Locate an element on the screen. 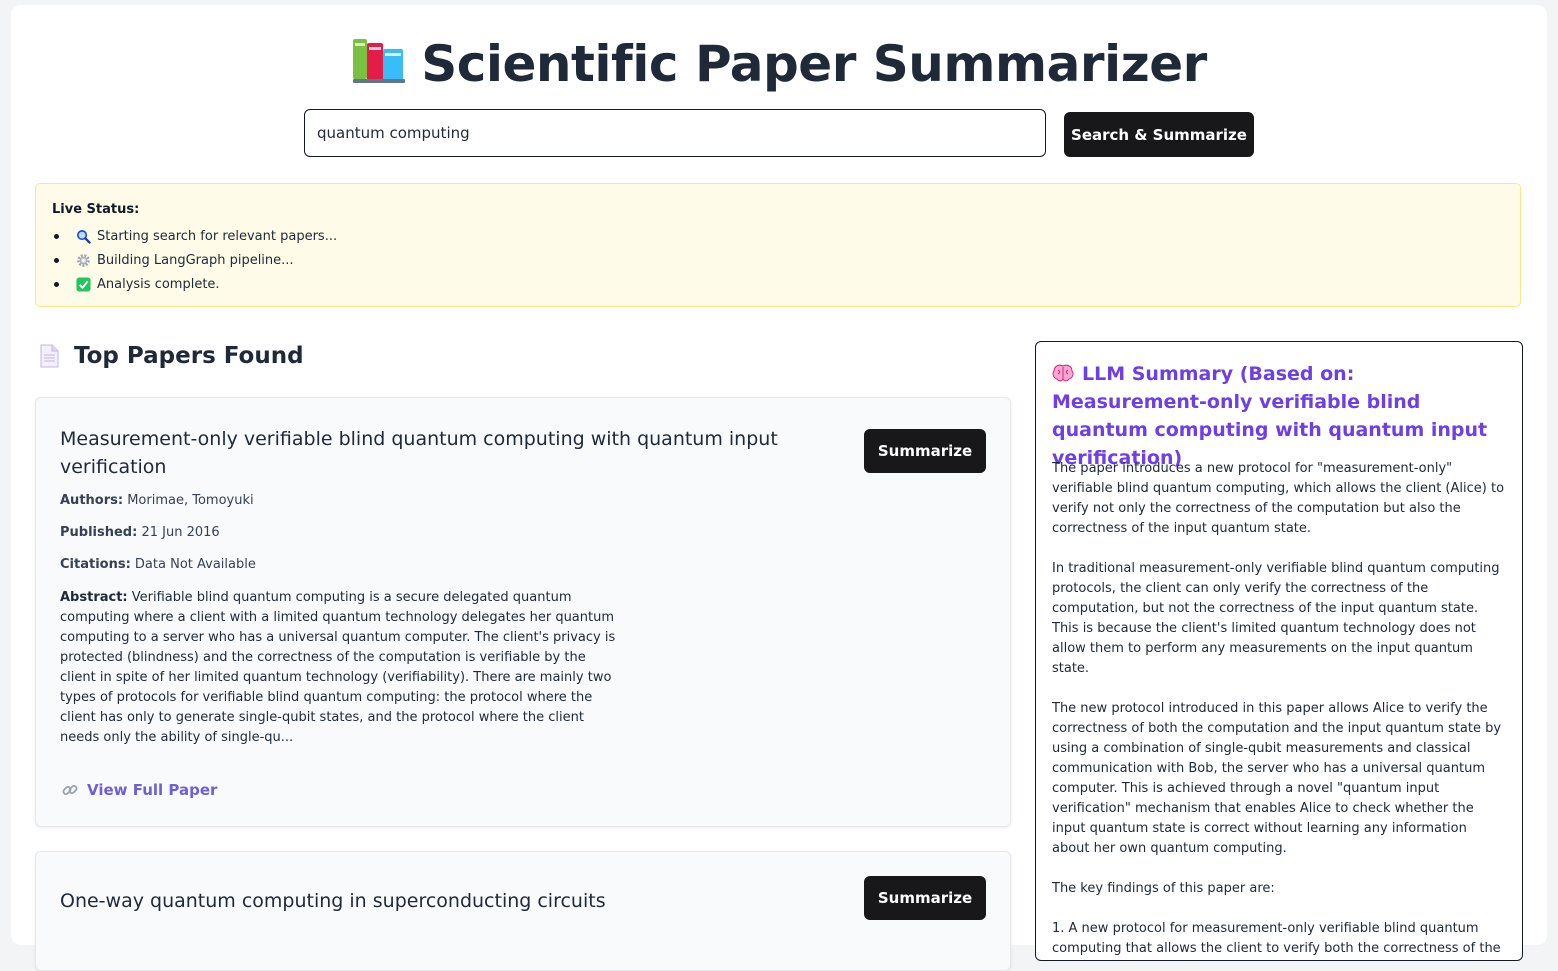 Image resolution: width=1558 pixels, height=971 pixels. view-full-paper-label: View Full Paper is located at coordinates (152, 790).